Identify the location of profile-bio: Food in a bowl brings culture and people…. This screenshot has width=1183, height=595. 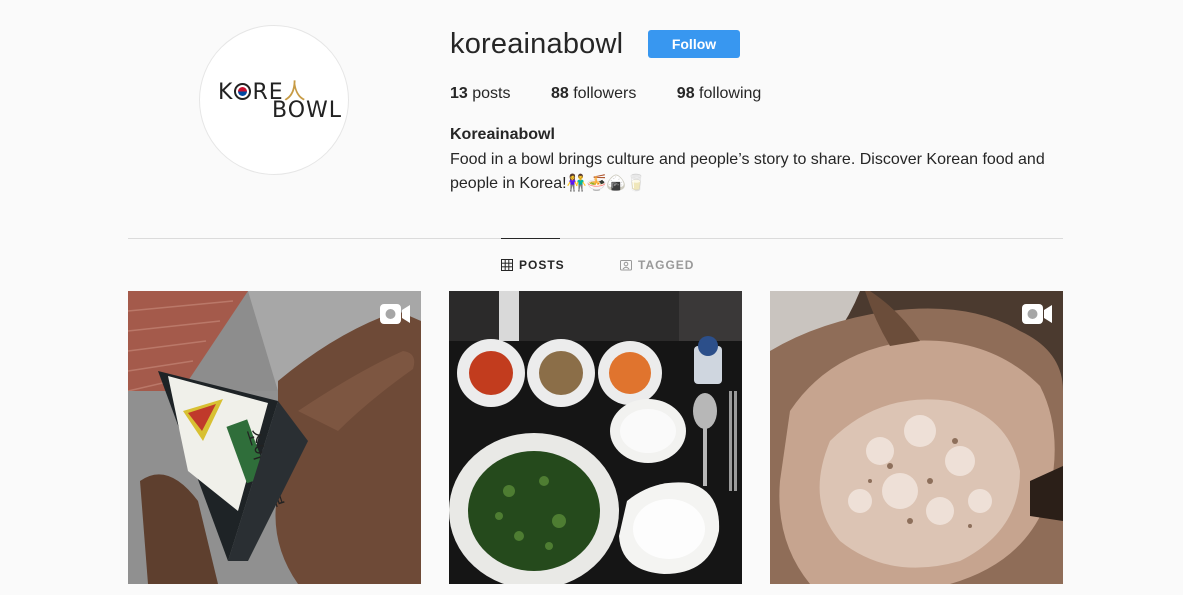
(747, 171).